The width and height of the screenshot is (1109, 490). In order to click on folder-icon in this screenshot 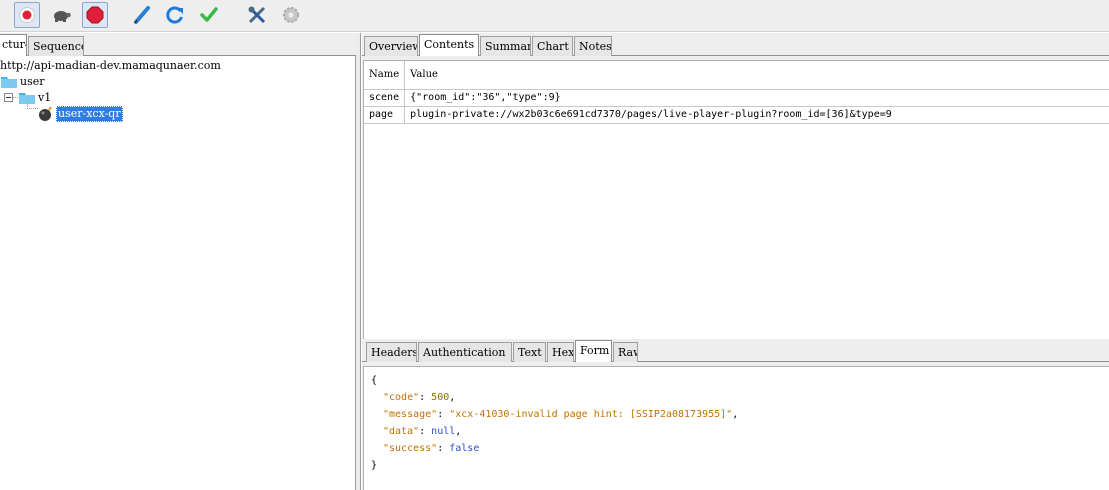, I will do `click(9, 82)`.